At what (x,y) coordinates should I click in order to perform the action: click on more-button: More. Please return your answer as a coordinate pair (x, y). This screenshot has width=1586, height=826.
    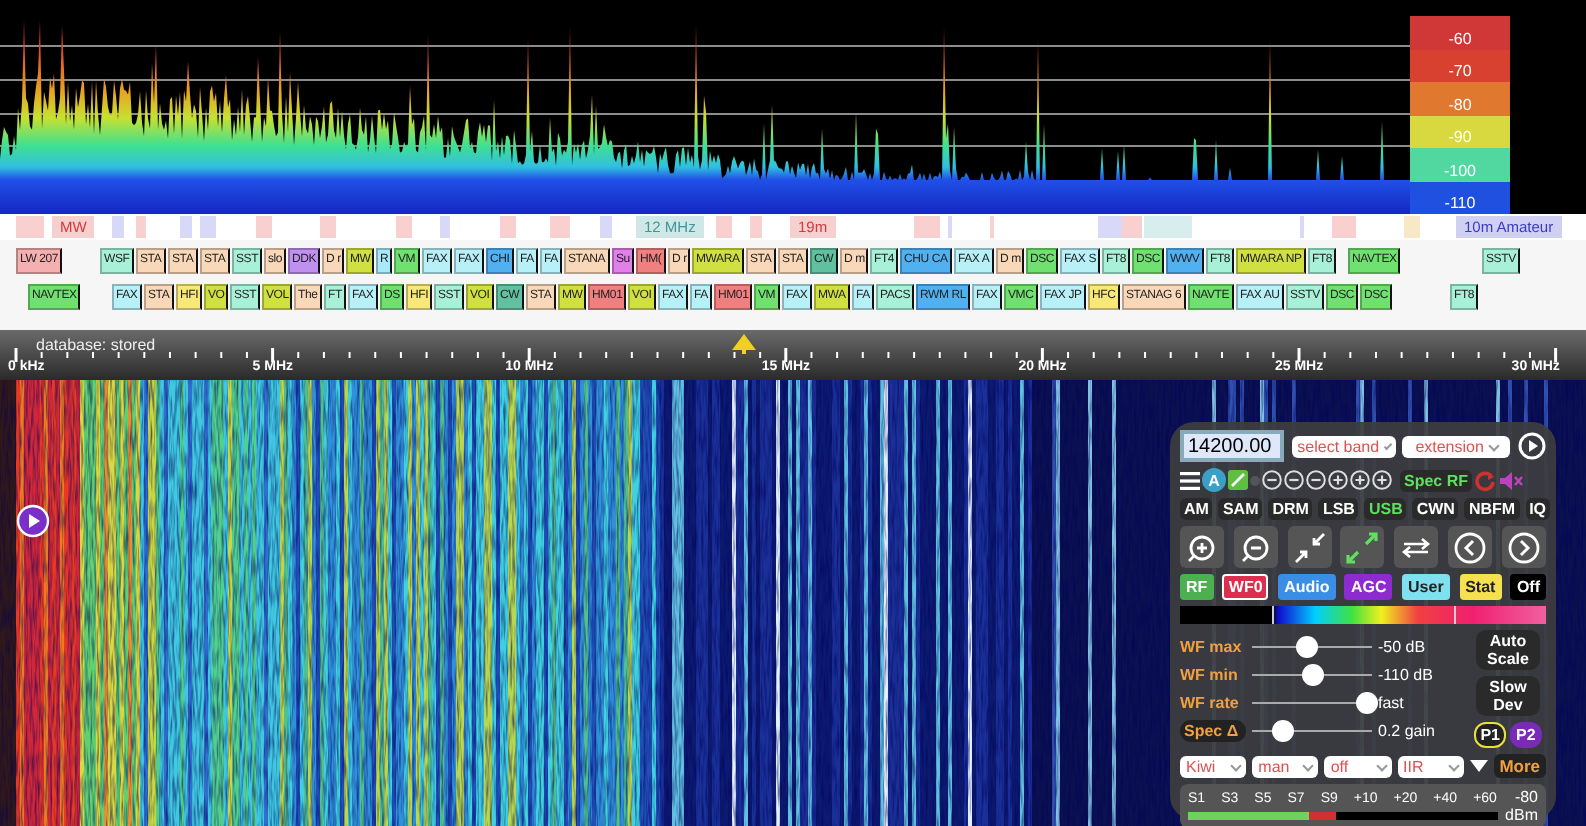
    Looking at the image, I should click on (1519, 766).